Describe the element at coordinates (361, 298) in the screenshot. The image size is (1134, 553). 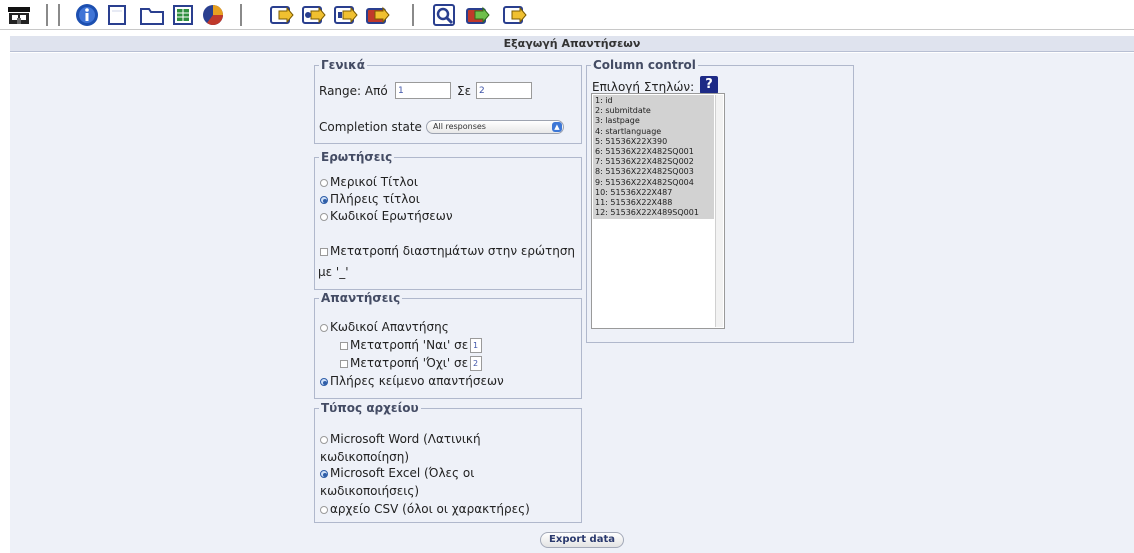
I see `answers-legend: Απαντήσεις` at that location.